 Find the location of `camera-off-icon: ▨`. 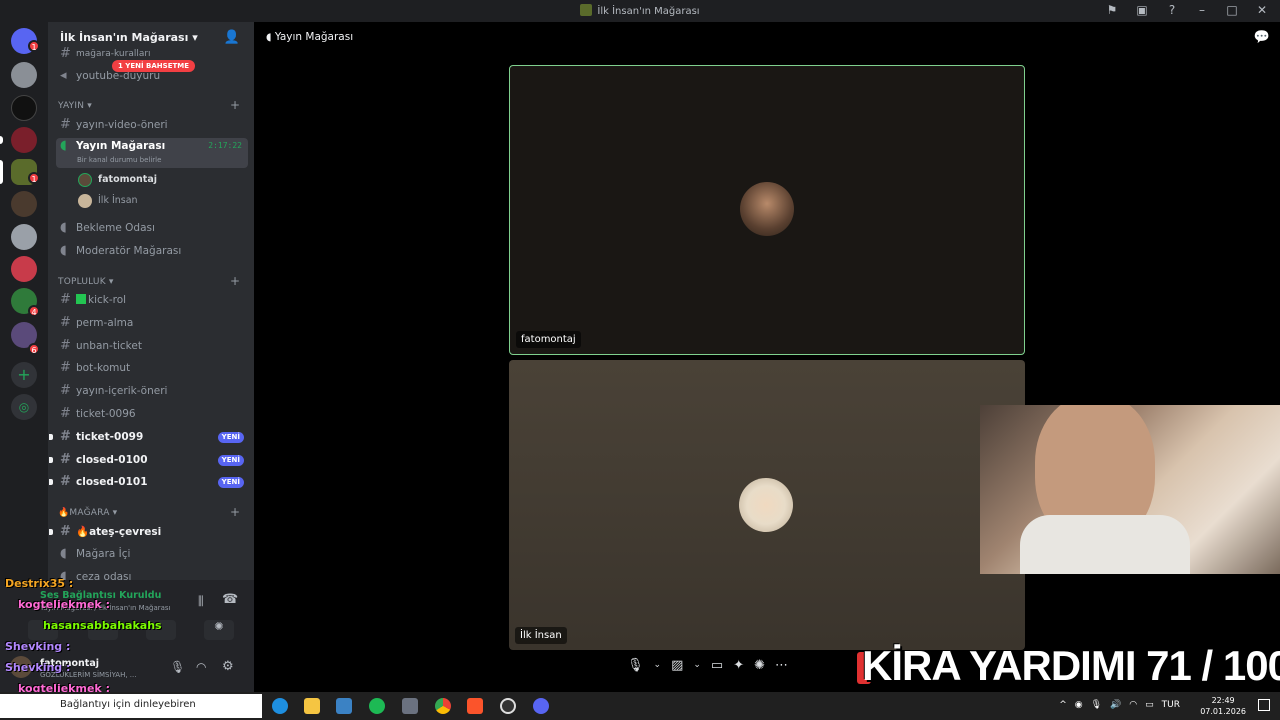

camera-off-icon: ▨ is located at coordinates (677, 665).